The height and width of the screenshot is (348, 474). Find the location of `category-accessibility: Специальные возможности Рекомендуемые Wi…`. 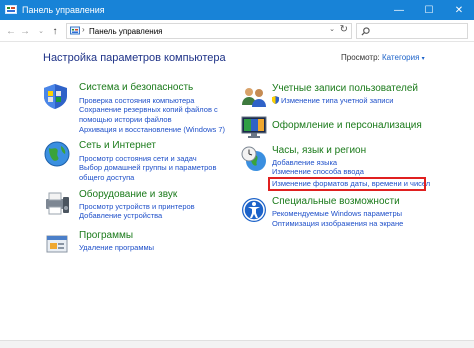

category-accessibility: Специальные возможности Рекомендуемые Wi… is located at coordinates (350, 214).